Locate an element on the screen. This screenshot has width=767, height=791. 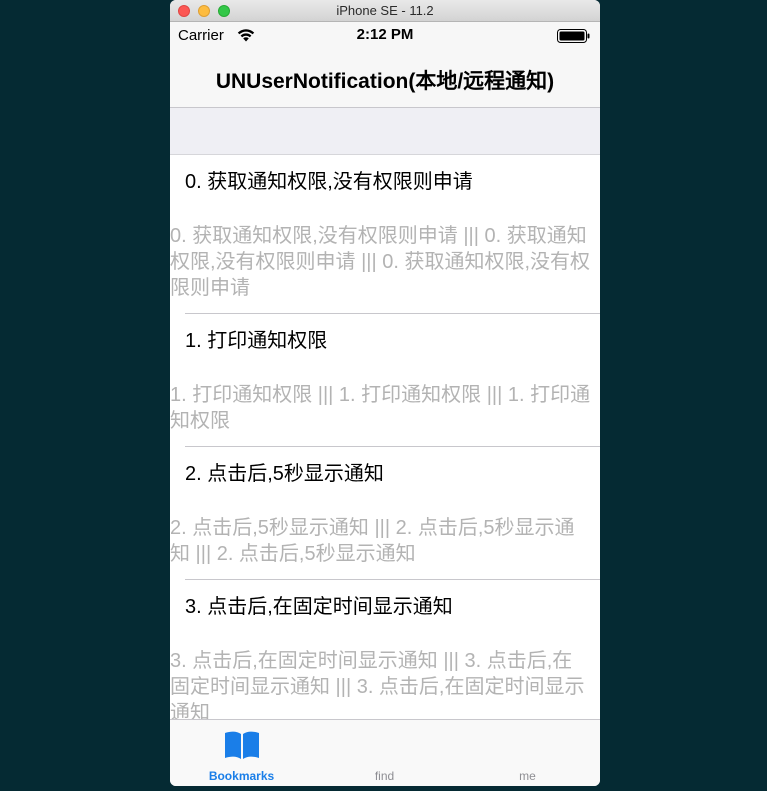
tab-me: me is located at coordinates (527, 753).